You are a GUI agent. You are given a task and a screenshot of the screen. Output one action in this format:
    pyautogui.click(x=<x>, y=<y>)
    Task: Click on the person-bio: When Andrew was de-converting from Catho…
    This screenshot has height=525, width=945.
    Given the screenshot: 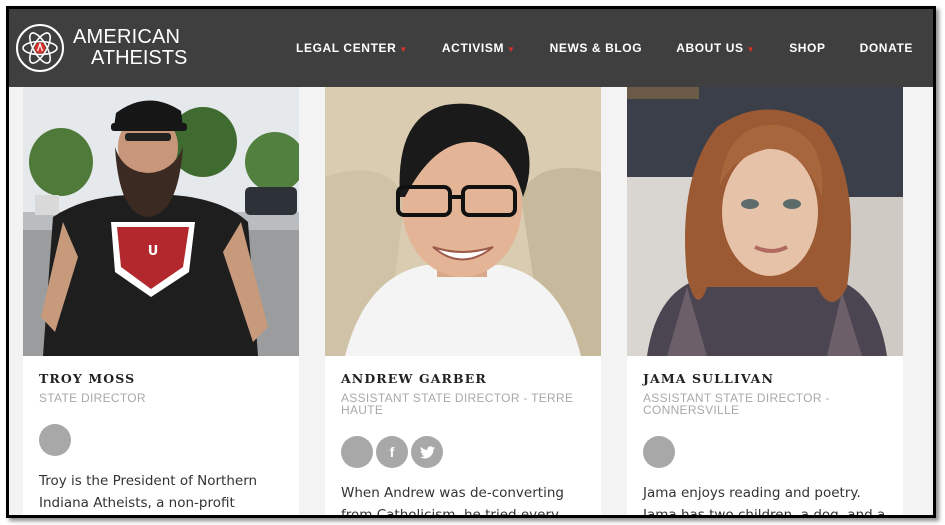 What is the action you would take?
    pyautogui.click(x=452, y=501)
    